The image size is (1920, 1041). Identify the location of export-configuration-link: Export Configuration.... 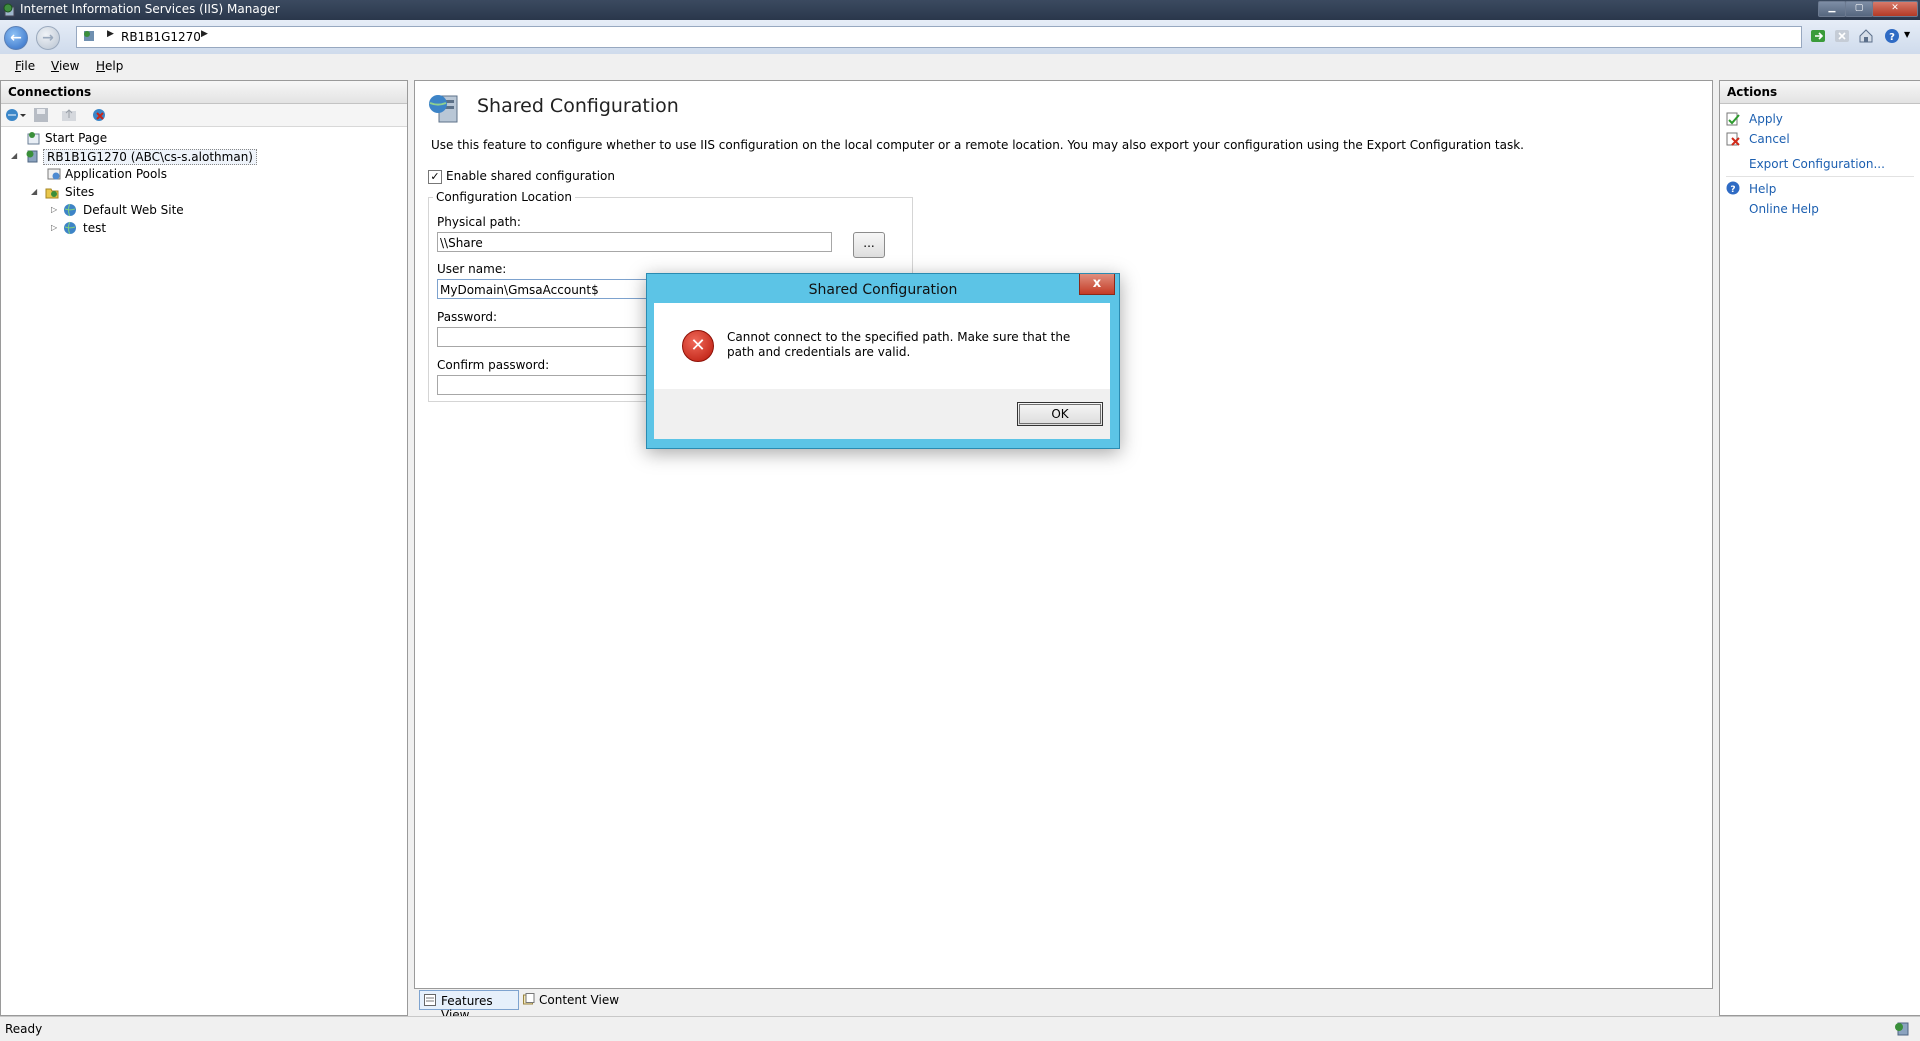
(1817, 164).